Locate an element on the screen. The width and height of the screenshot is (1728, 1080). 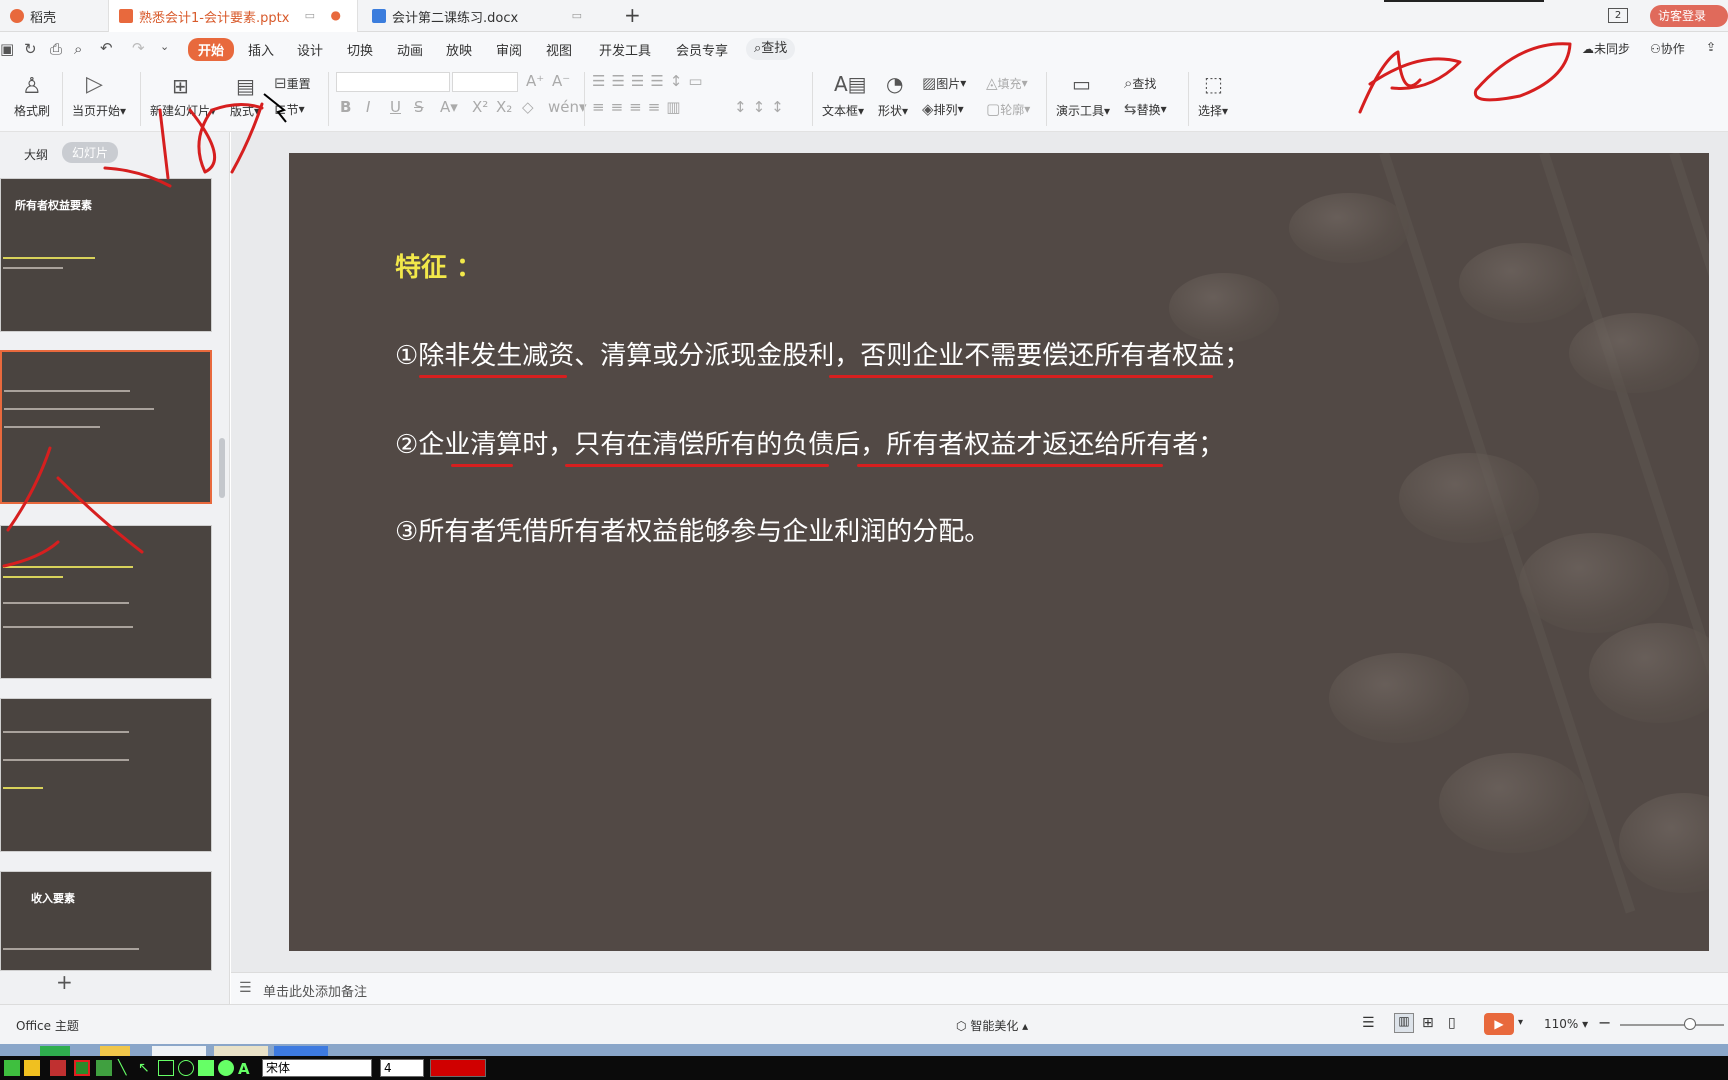
undo-icon: ↶ is located at coordinates (106, 48).